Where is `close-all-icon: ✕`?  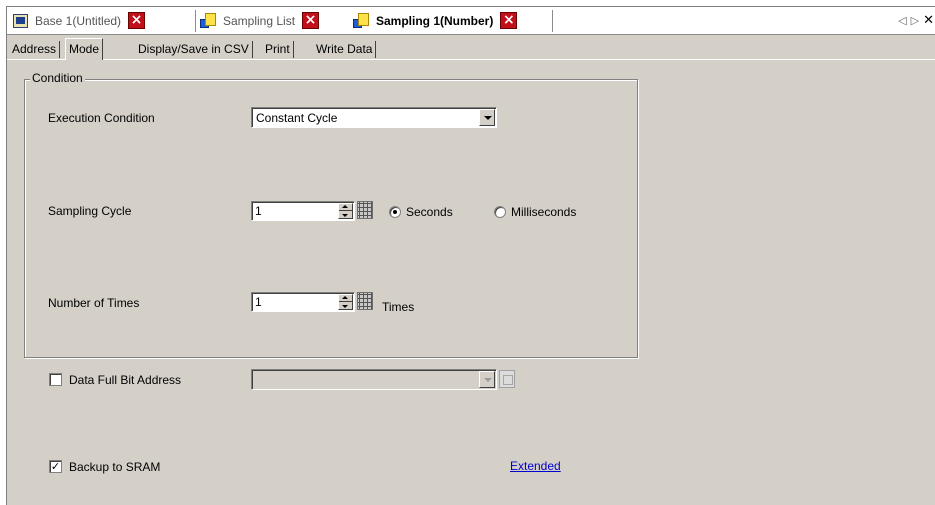 close-all-icon: ✕ is located at coordinates (928, 20).